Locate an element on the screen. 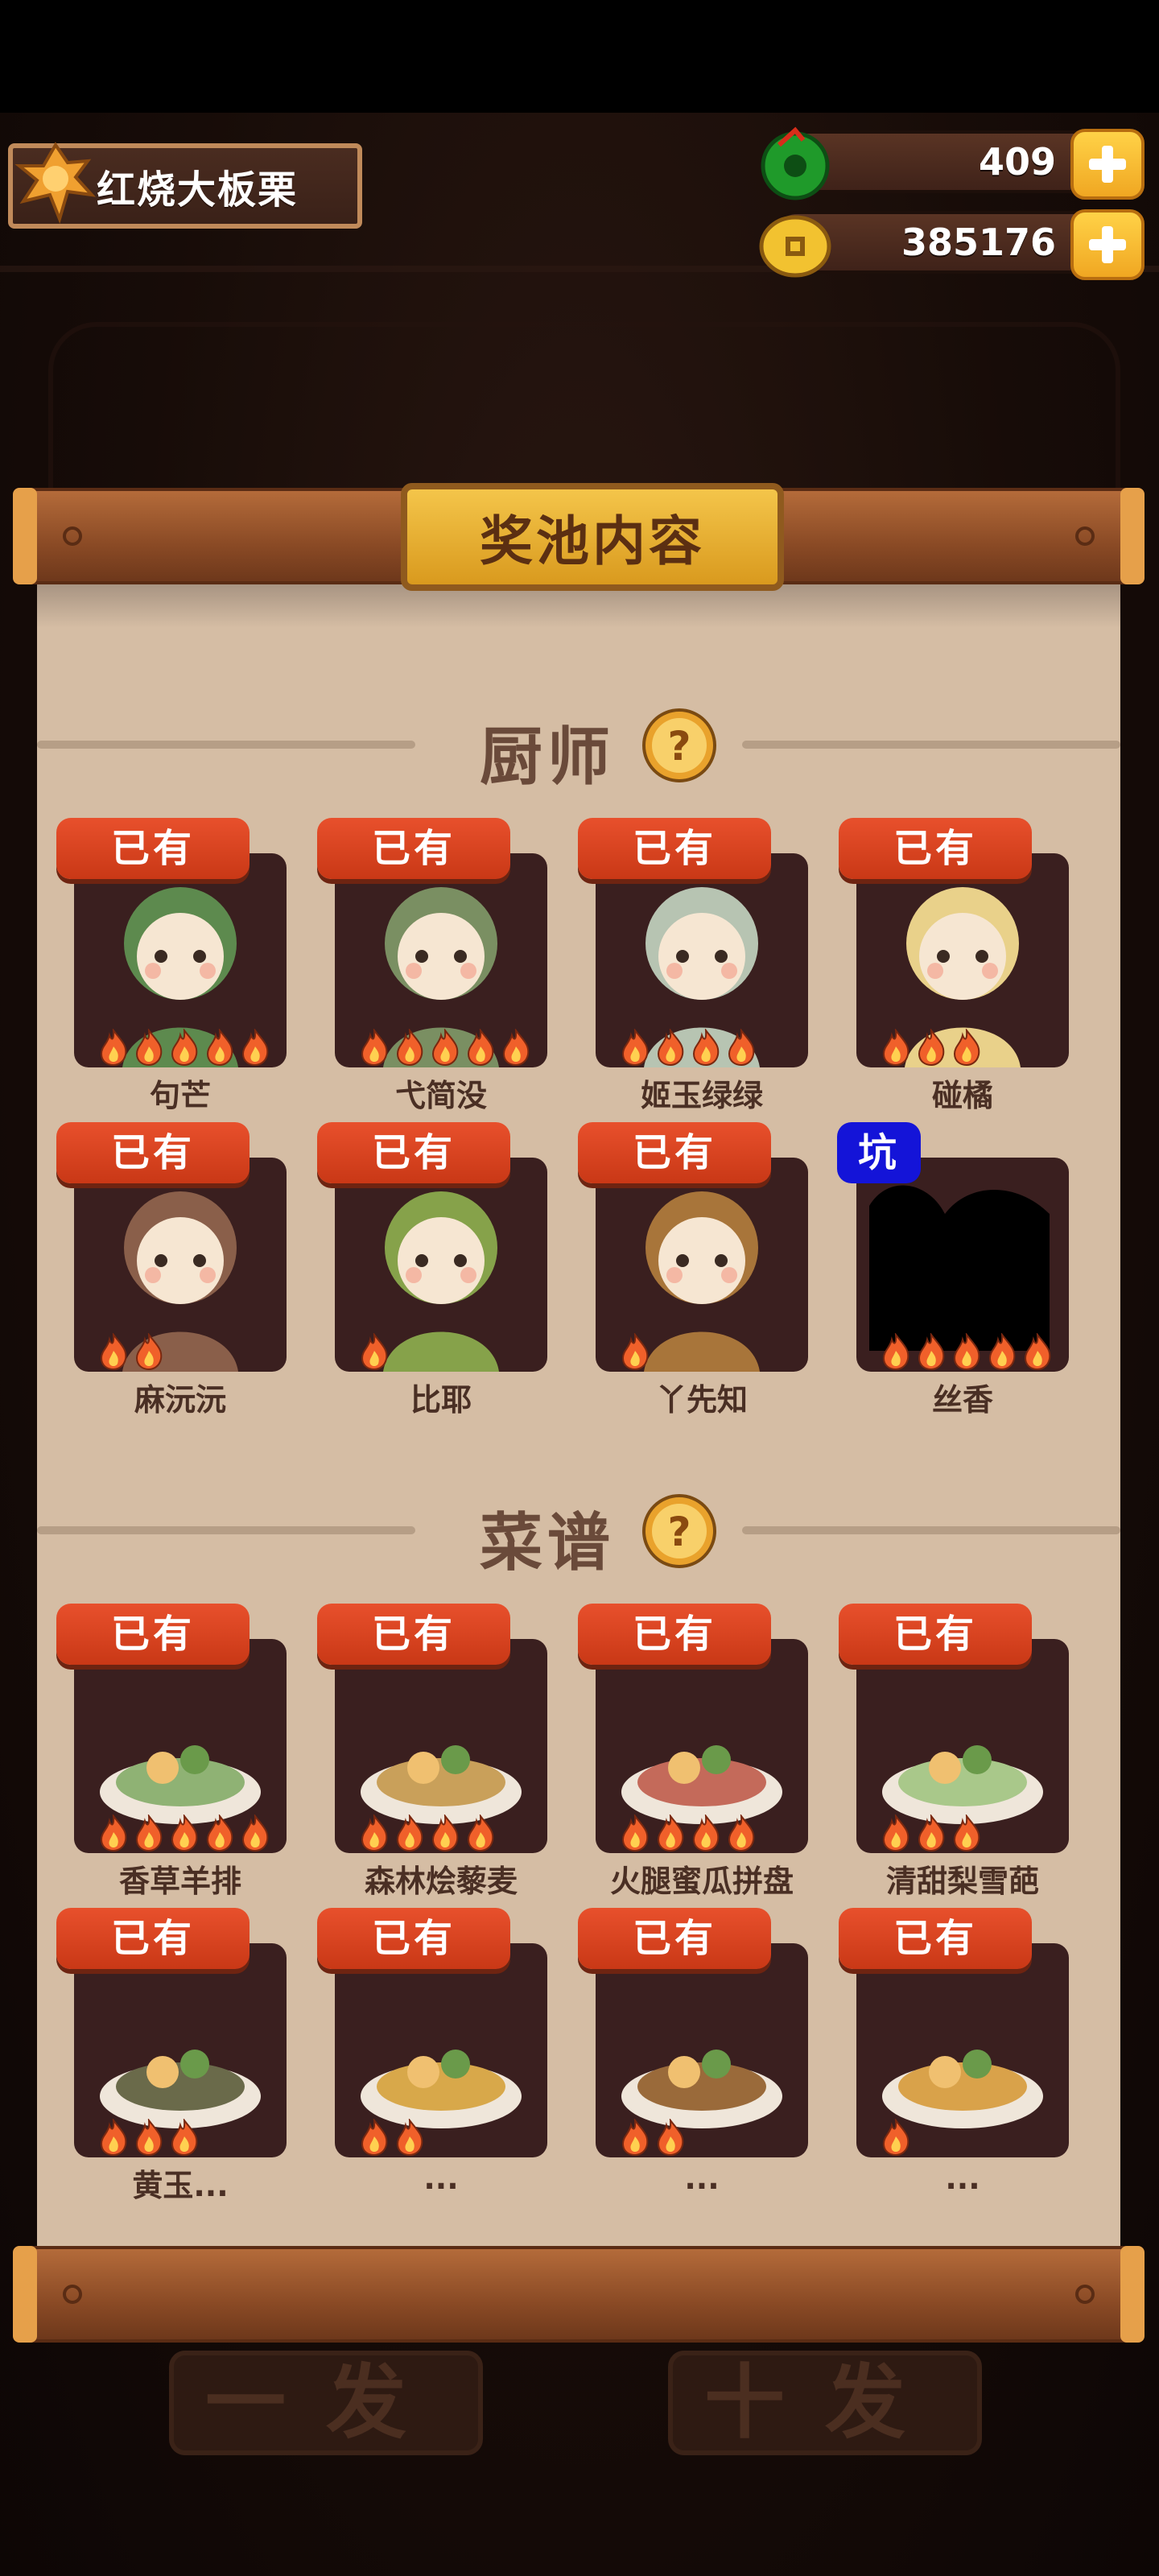  chef-section-header: 厨师 ? is located at coordinates (578, 746).